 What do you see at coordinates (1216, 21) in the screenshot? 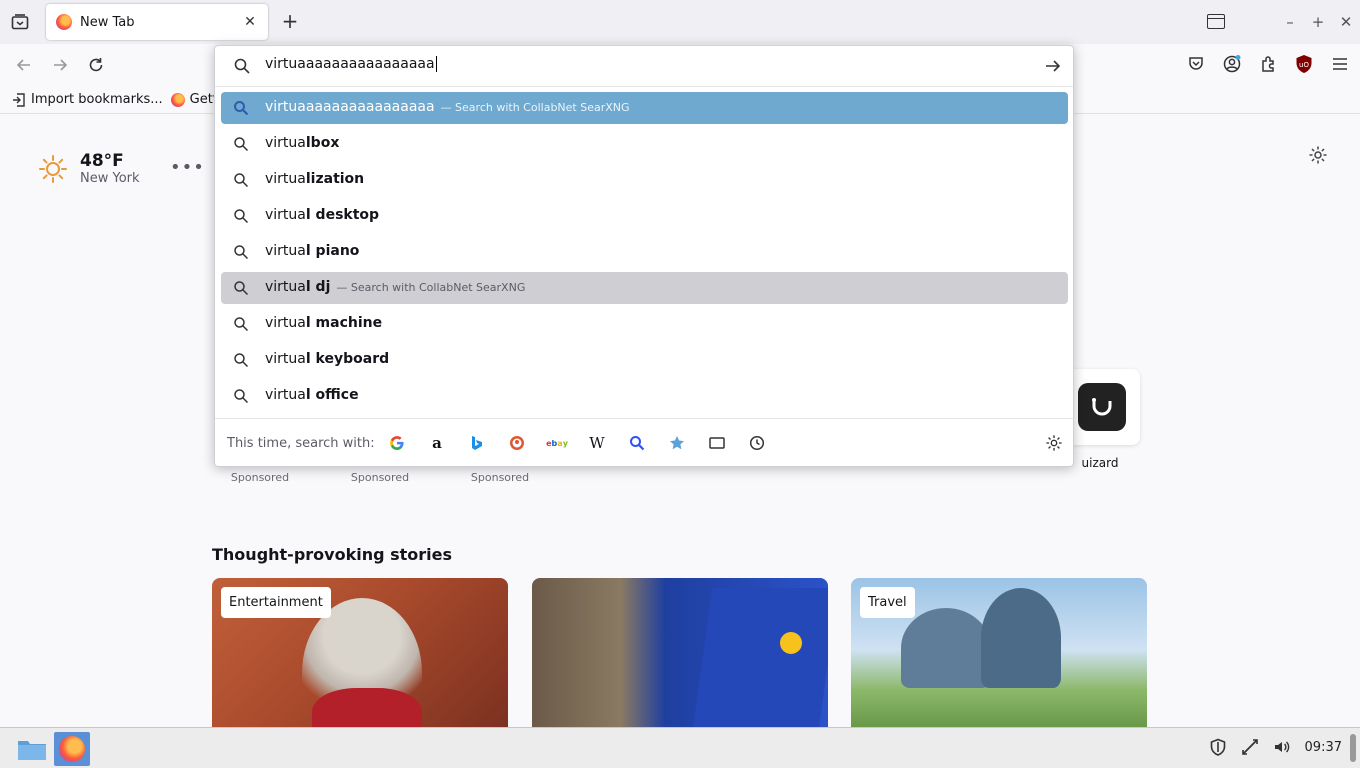
I see `view-tabs-icon` at bounding box center [1216, 21].